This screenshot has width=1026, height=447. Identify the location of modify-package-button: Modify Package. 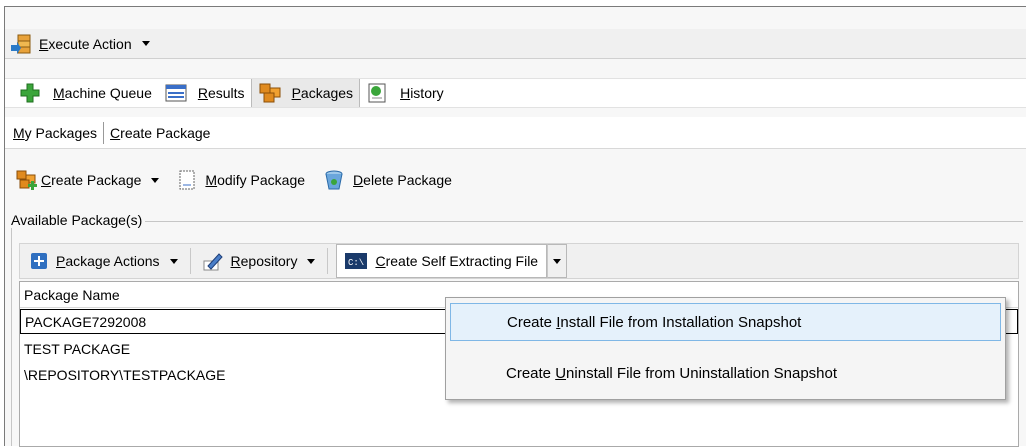
(241, 180).